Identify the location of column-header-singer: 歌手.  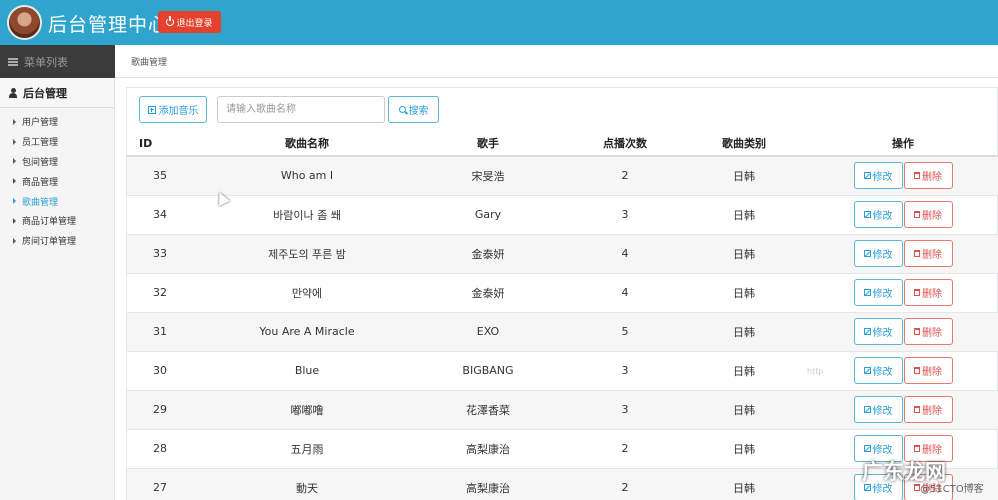
(488, 144).